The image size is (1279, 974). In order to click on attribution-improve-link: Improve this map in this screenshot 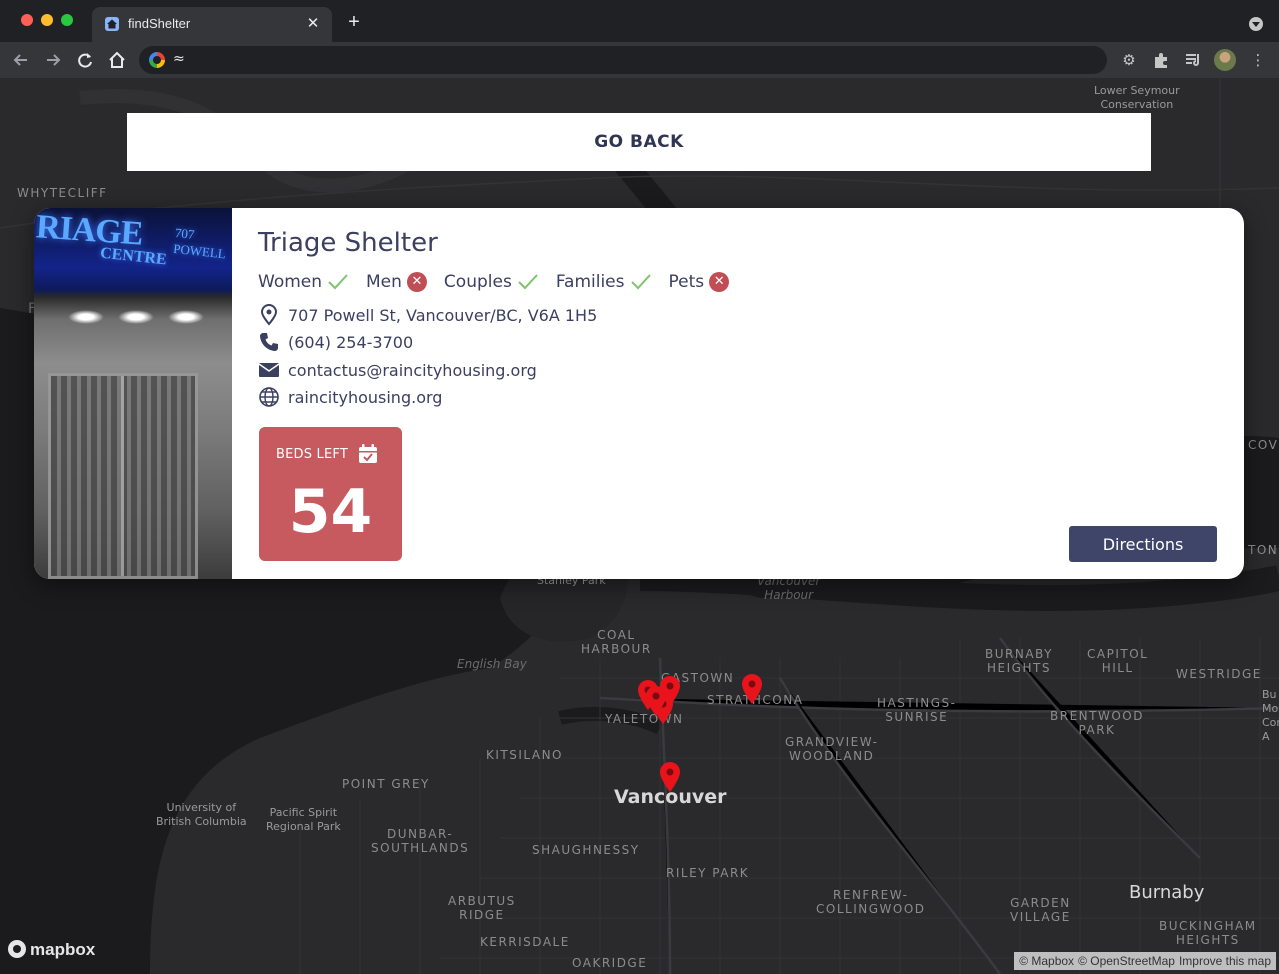, I will do `click(1225, 961)`.